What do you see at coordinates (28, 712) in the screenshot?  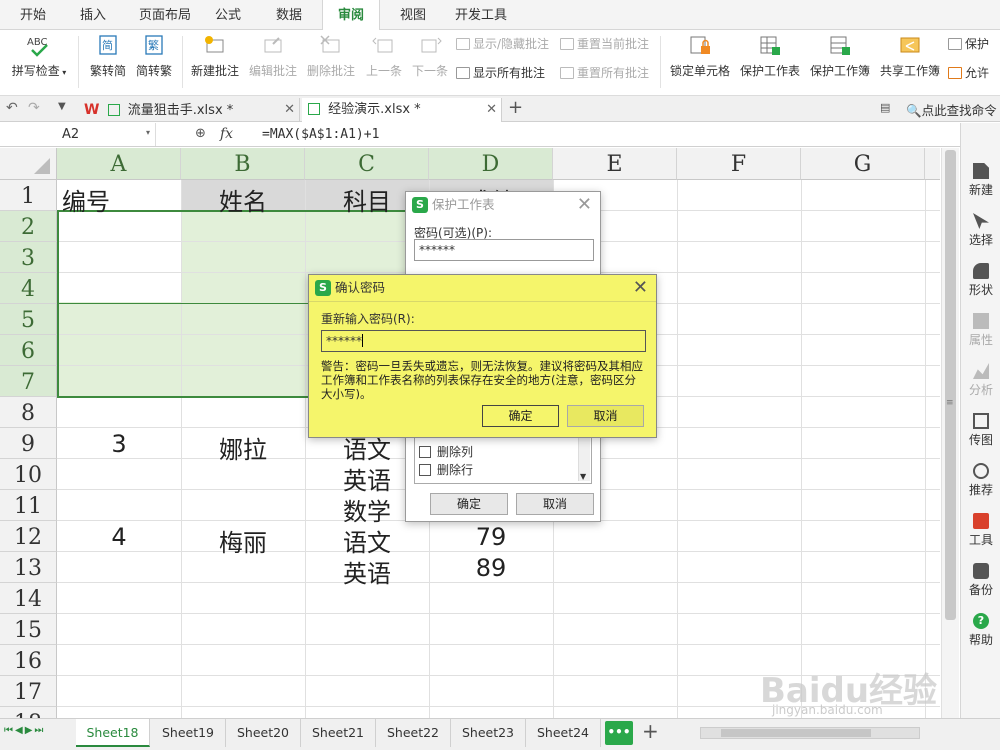 I see `row-header-18: 18` at bounding box center [28, 712].